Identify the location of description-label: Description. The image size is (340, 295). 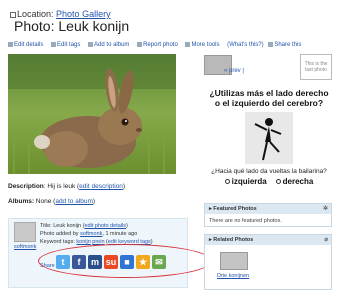
(26, 186).